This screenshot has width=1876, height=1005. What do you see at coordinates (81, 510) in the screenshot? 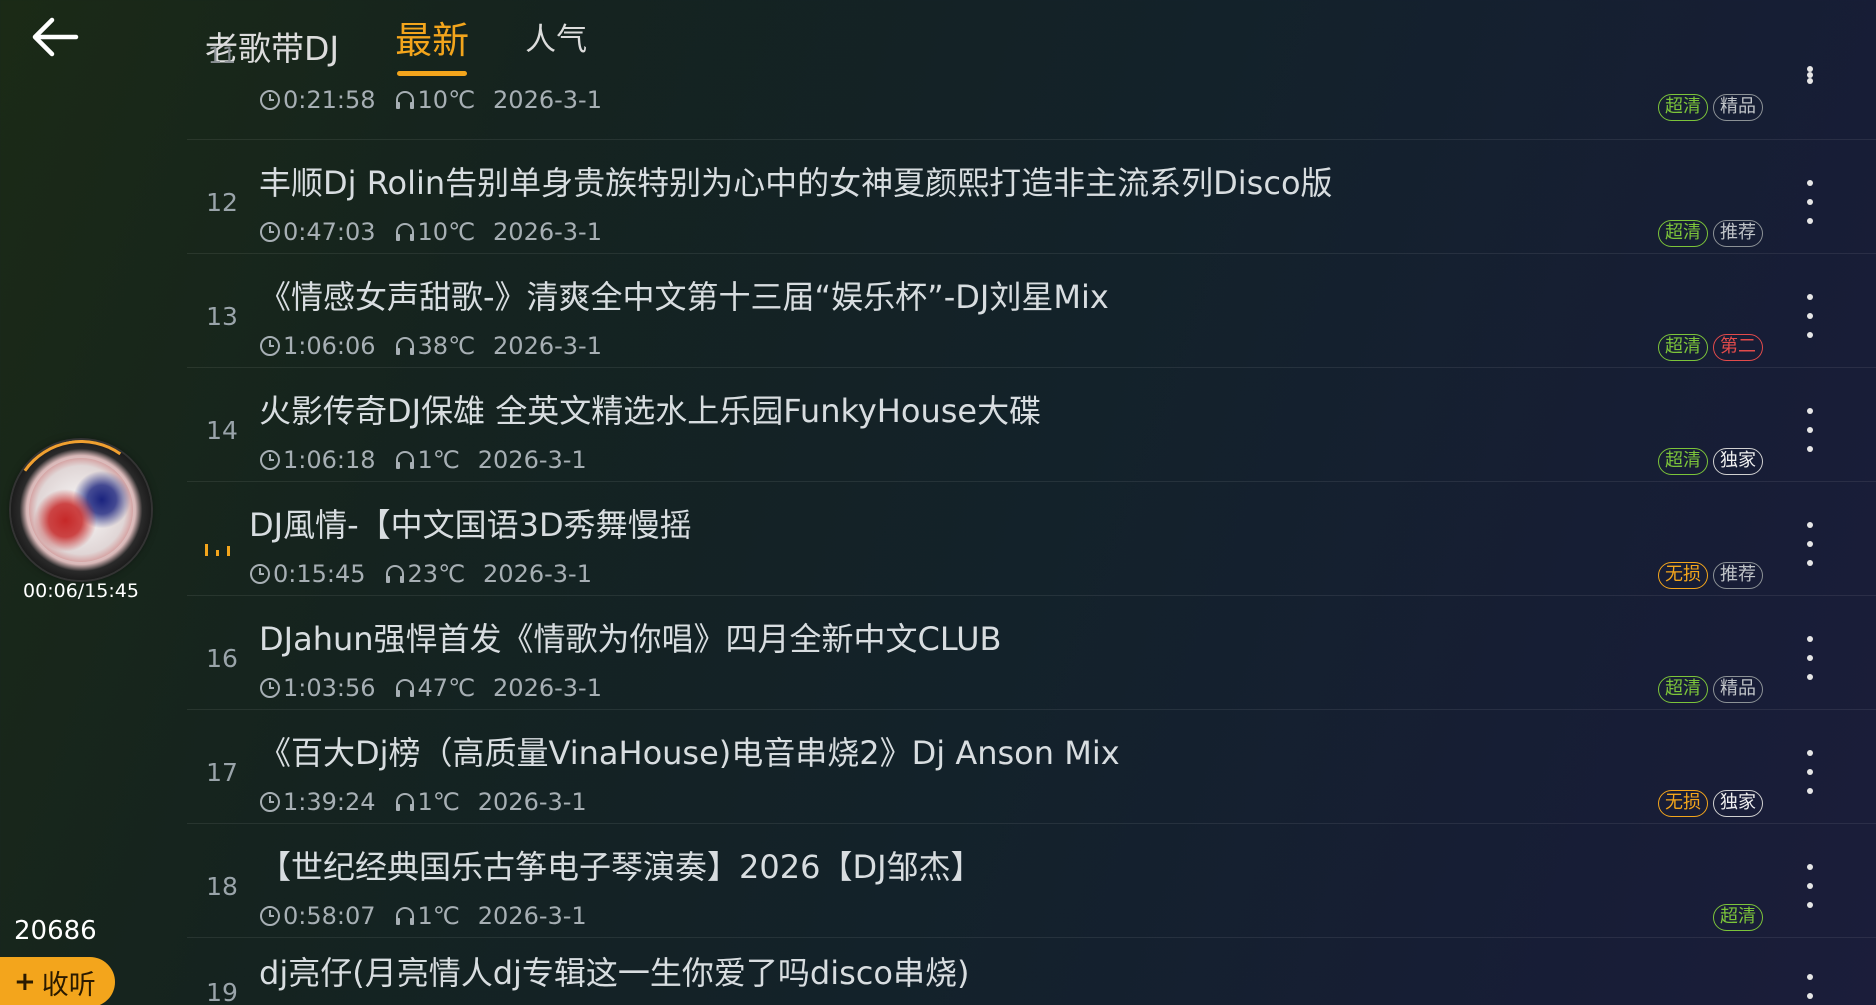
I see `play-progress-ring` at bounding box center [81, 510].